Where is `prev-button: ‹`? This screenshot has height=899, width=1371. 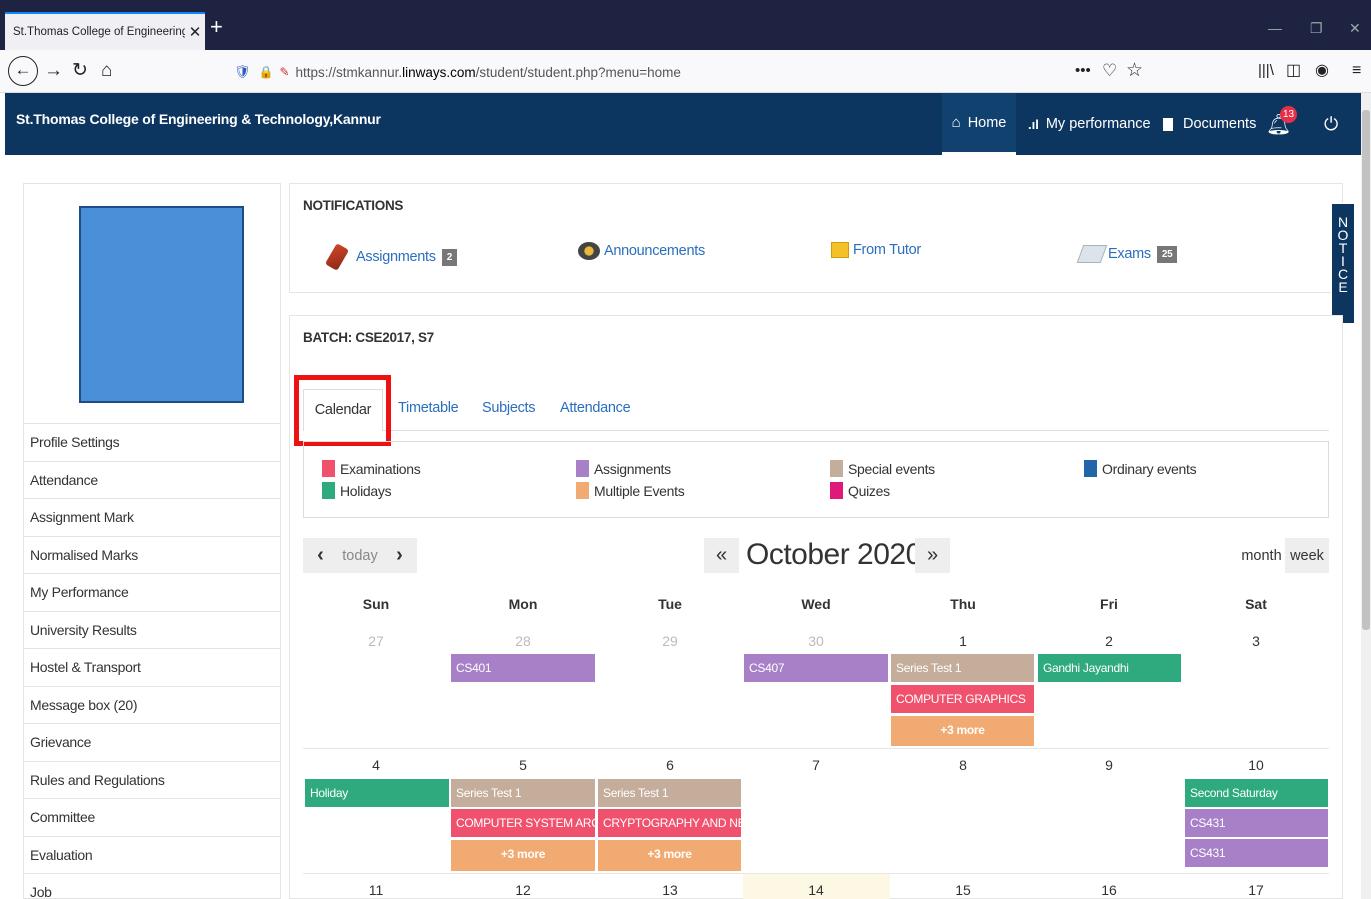
prev-button: ‹ is located at coordinates (320, 555).